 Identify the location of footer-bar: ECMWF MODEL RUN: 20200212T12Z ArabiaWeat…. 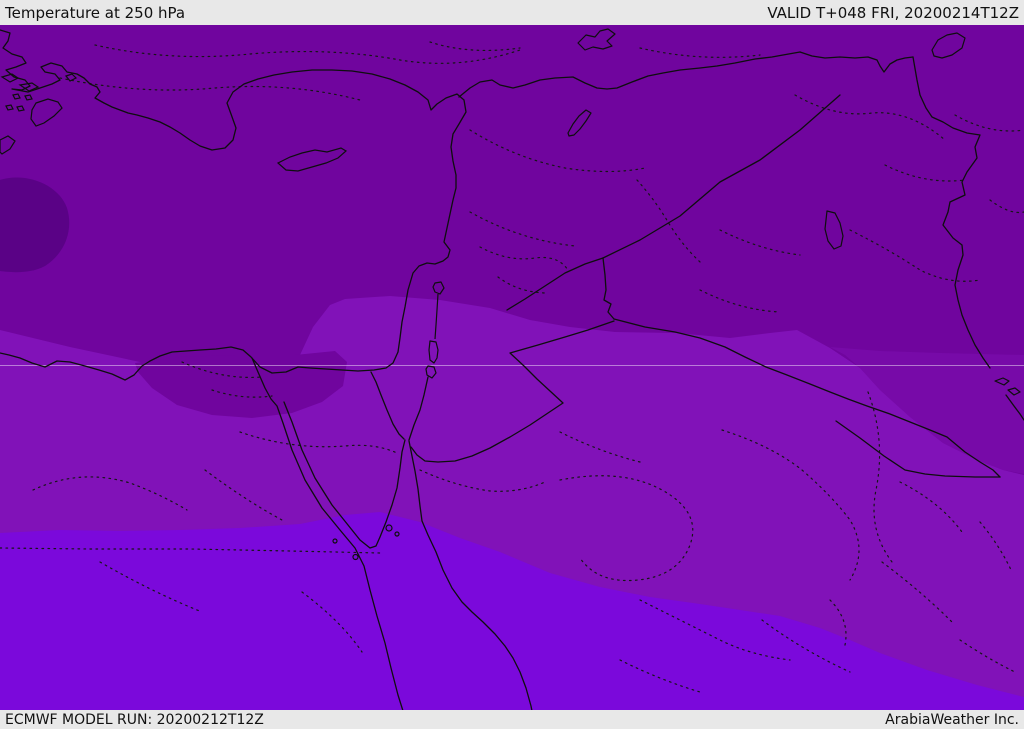
(512, 719).